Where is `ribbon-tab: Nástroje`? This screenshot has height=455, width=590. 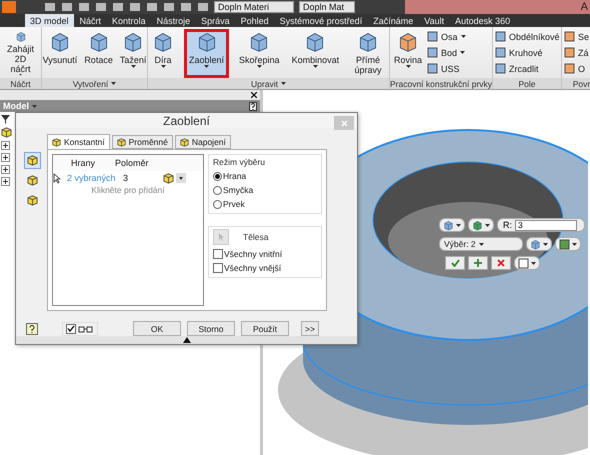
ribbon-tab: Nástroje is located at coordinates (174, 20).